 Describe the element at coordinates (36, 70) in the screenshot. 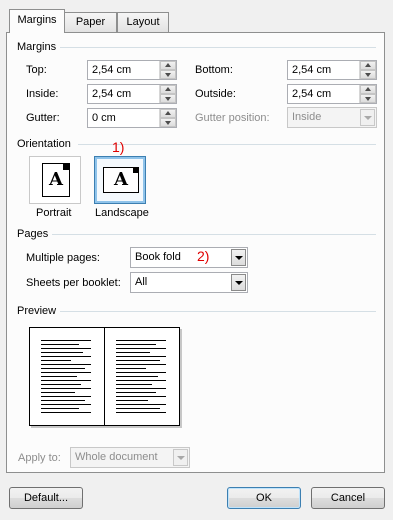

I see `top-margin-label: Top:` at that location.